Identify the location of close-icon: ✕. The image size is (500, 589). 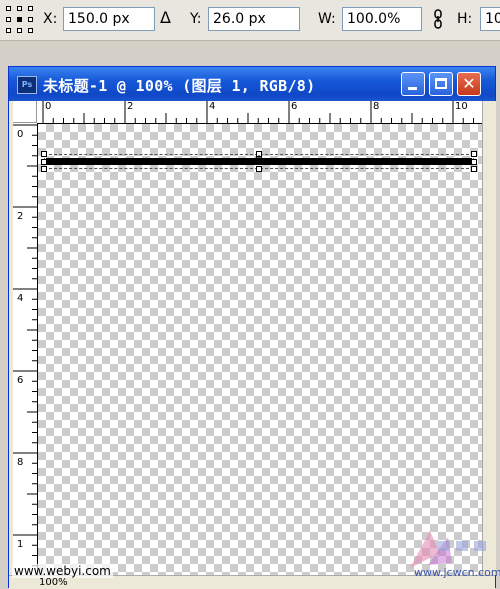
(469, 83).